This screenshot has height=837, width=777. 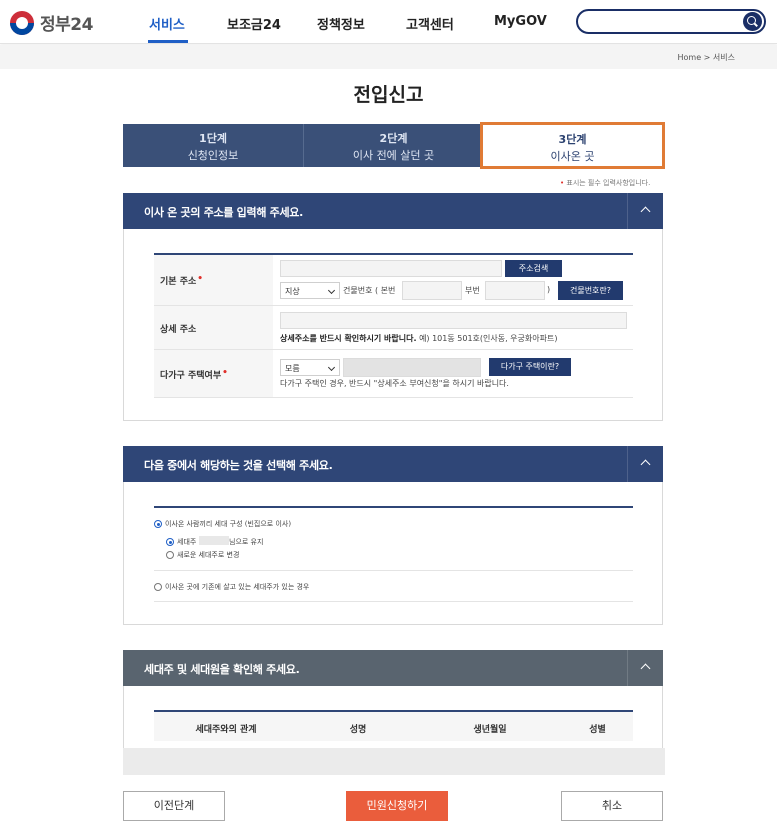 What do you see at coordinates (213, 155) in the screenshot?
I see `step-1-label: 신청인정보` at bounding box center [213, 155].